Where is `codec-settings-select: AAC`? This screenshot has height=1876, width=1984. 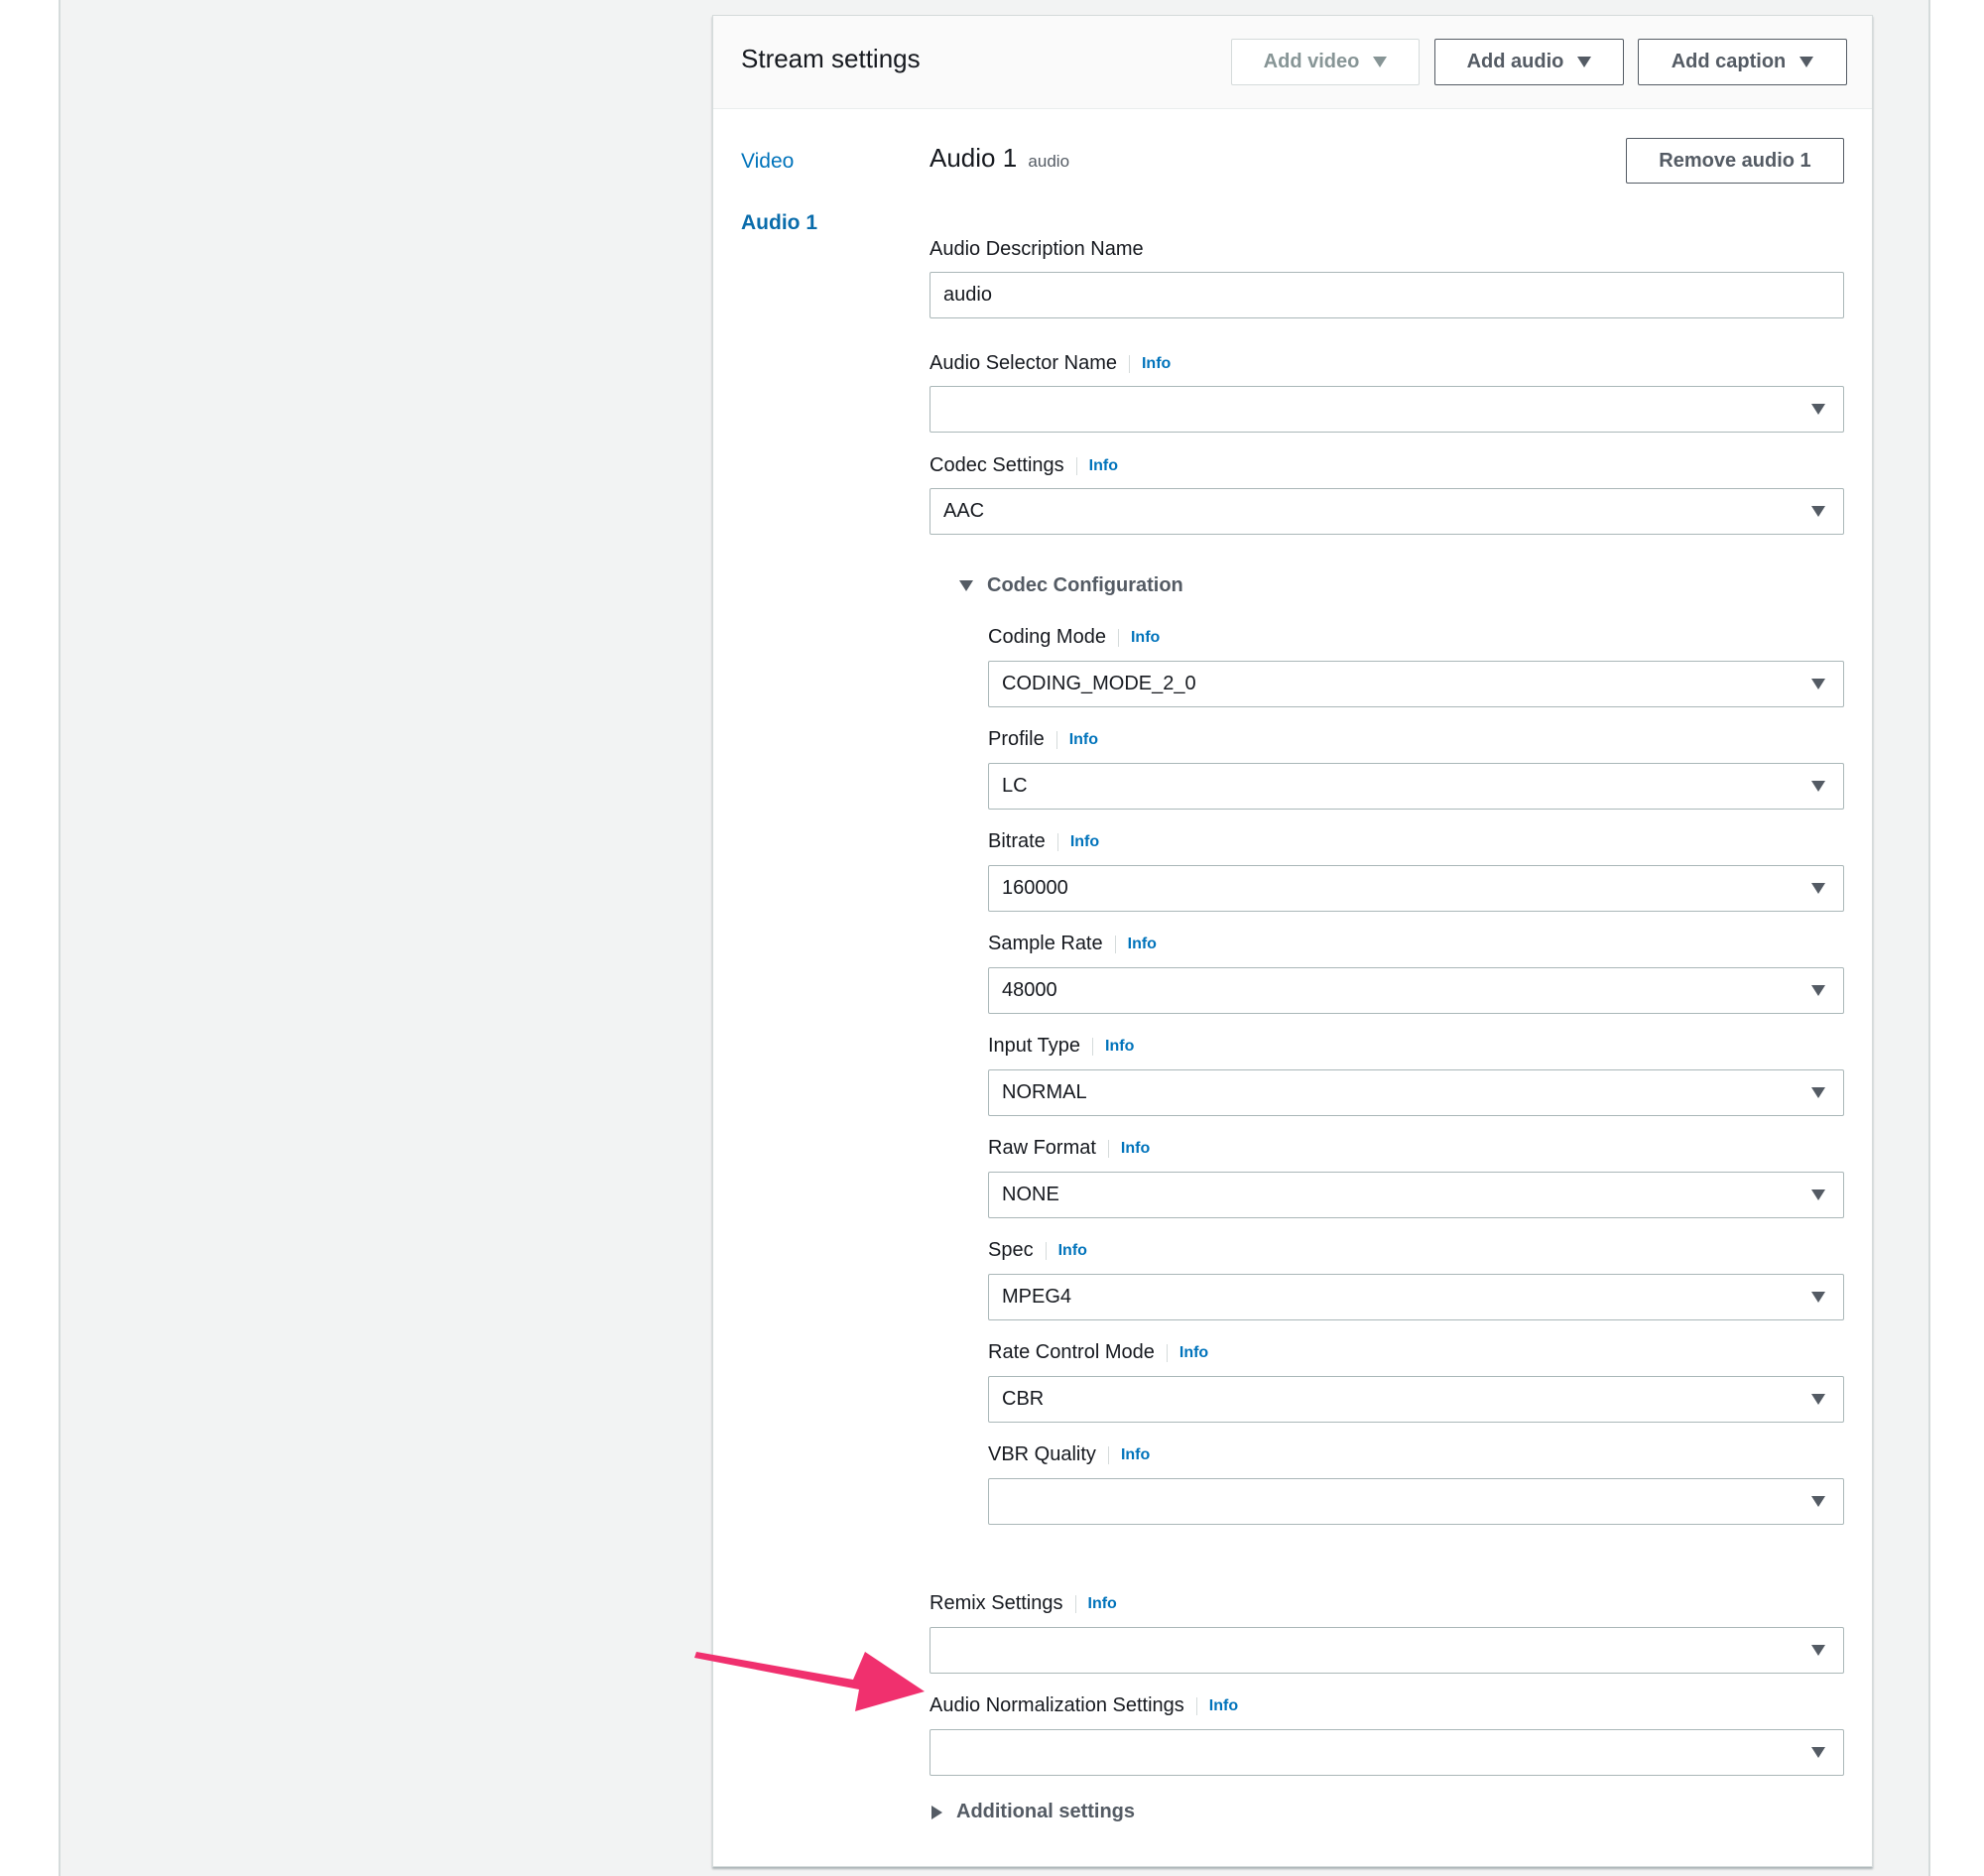
codec-settings-select: AAC is located at coordinates (1387, 511).